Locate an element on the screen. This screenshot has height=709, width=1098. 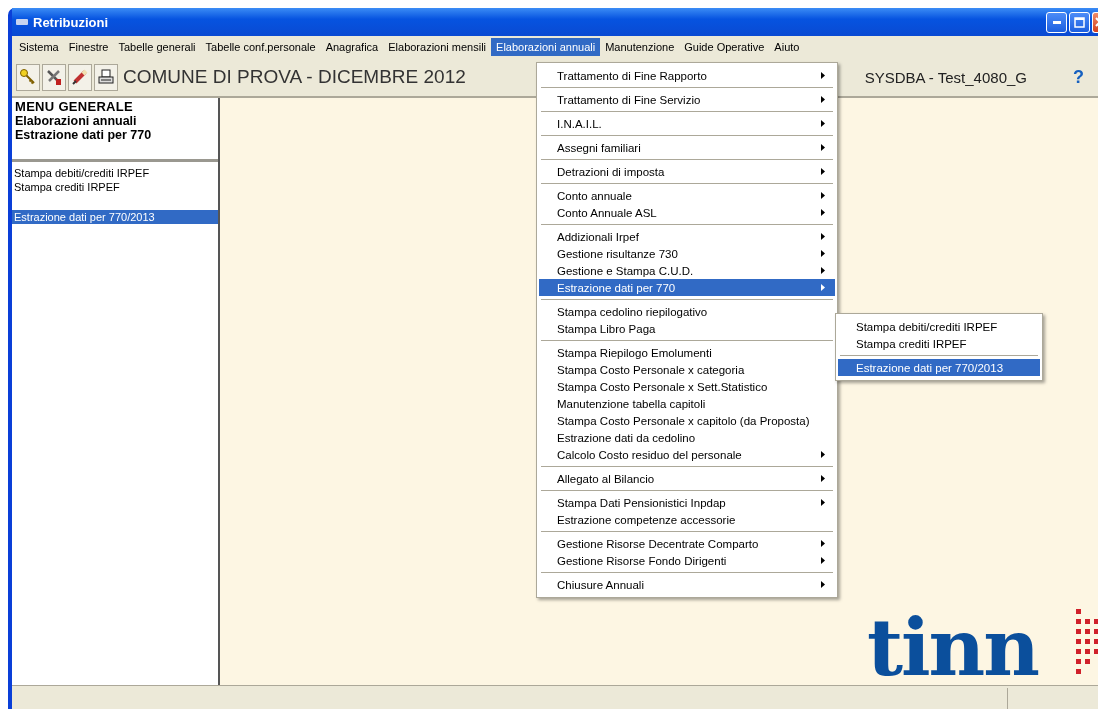
pen-button is located at coordinates (80, 77).